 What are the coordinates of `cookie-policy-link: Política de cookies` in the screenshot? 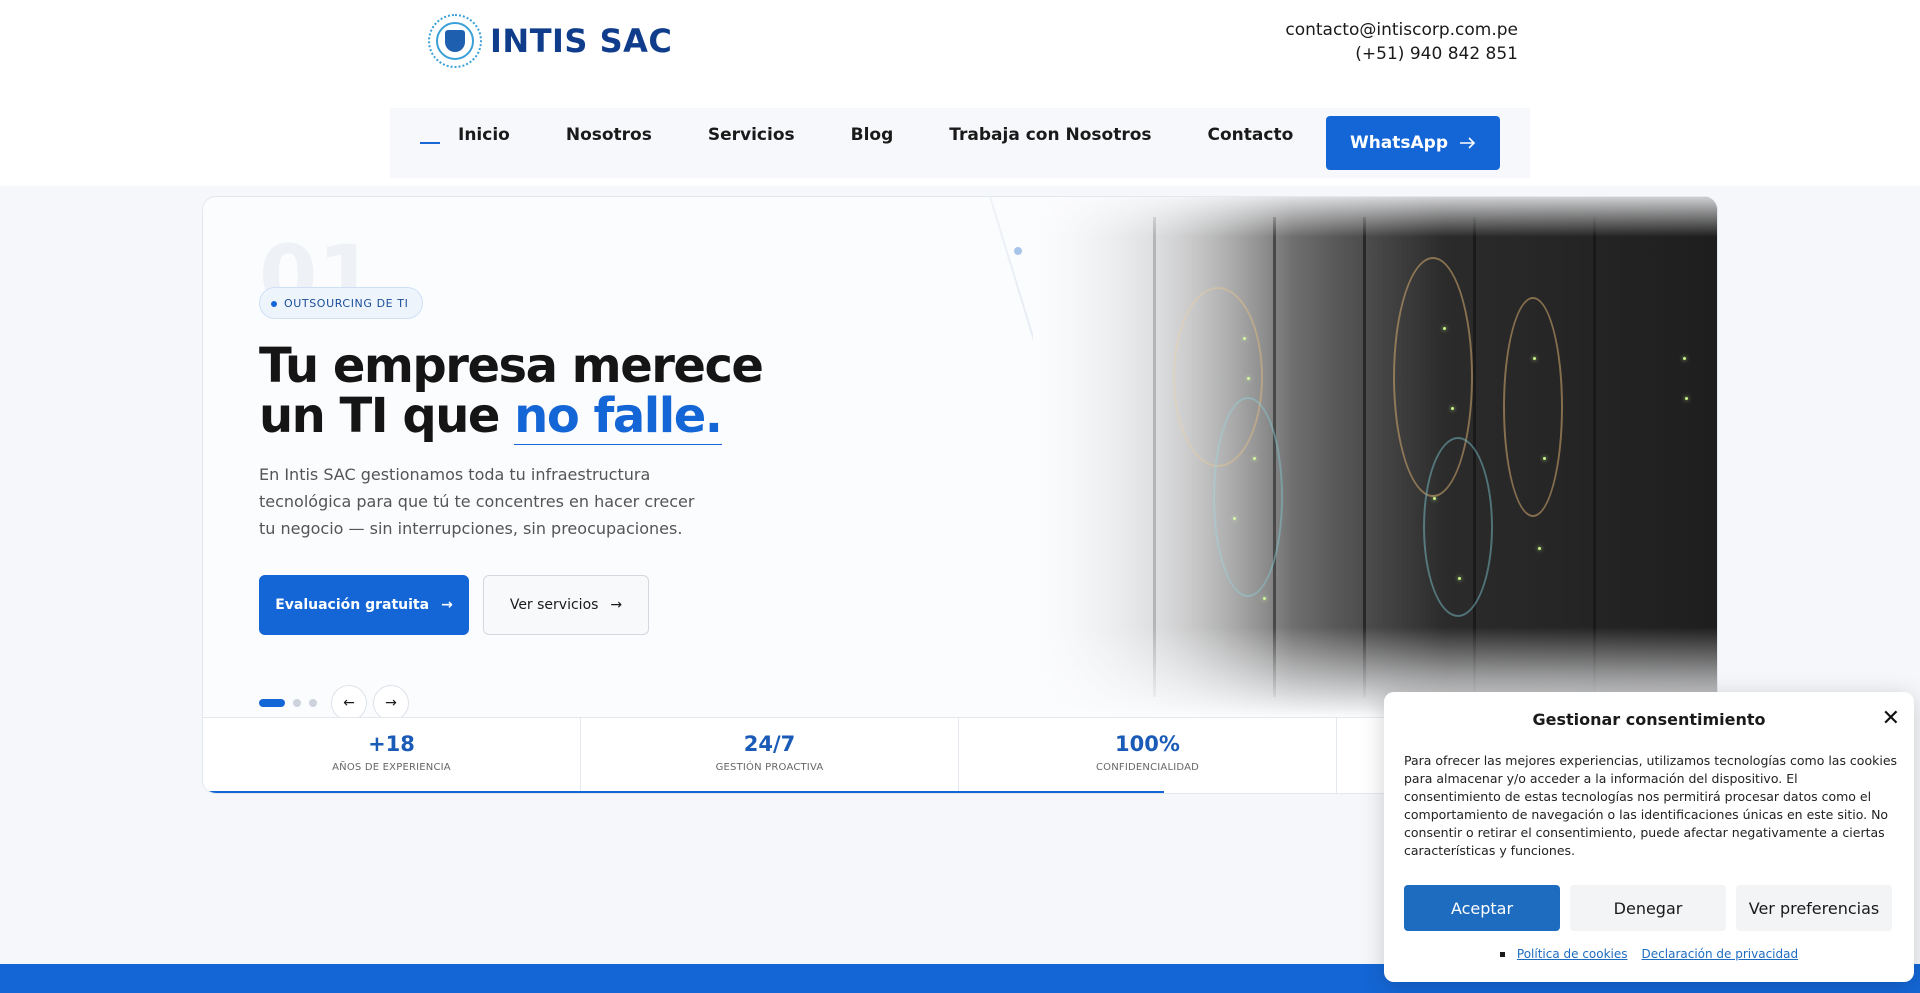 It's located at (1572, 954).